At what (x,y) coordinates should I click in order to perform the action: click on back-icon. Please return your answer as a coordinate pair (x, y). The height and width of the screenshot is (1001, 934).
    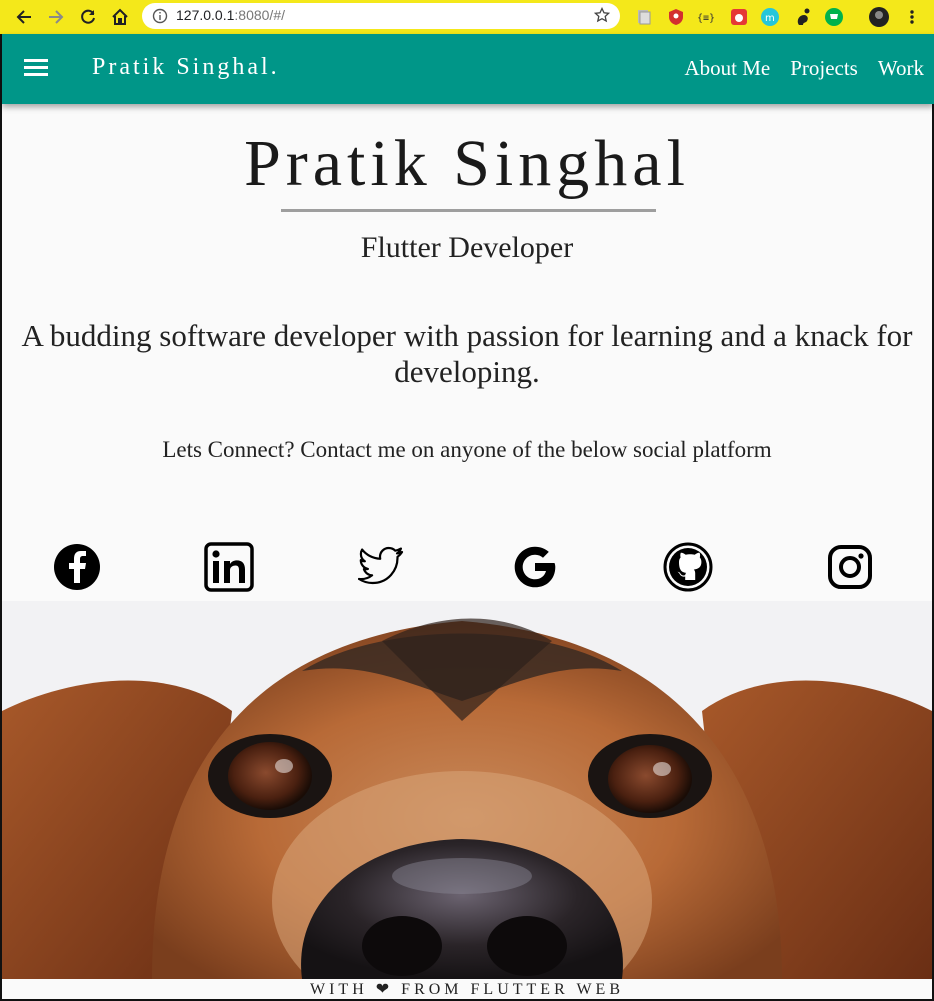
    Looking at the image, I should click on (24, 17).